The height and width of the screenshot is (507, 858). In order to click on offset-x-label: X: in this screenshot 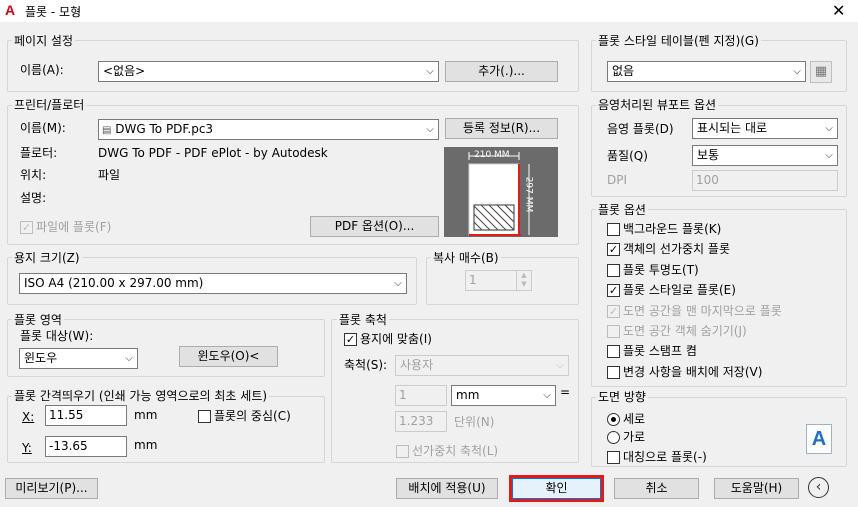, I will do `click(28, 417)`.